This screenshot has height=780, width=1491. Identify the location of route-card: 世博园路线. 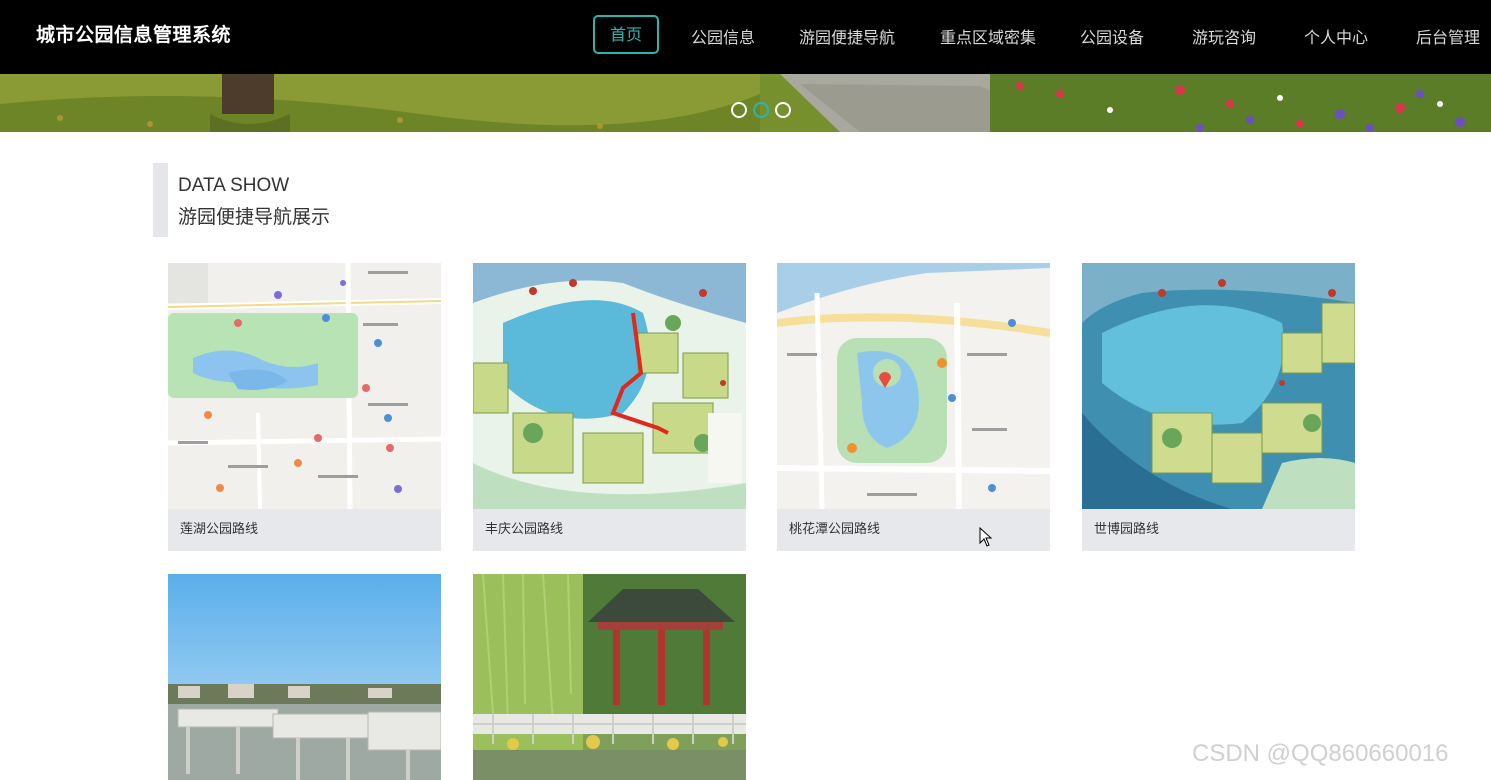
(1218, 407).